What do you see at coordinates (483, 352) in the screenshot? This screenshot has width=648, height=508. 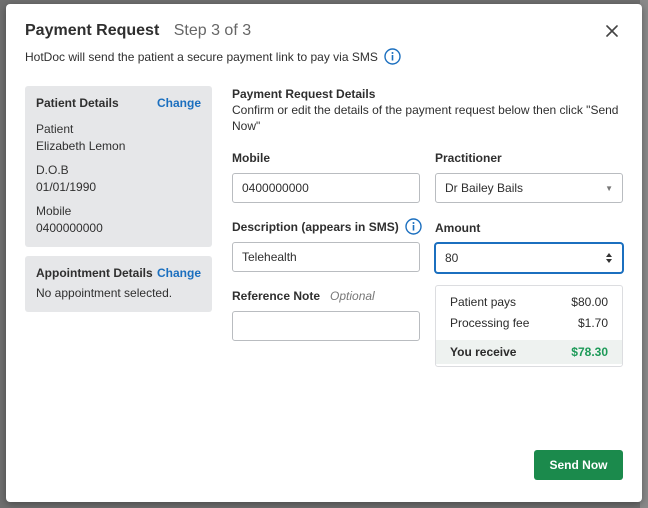 I see `you-receive-label: You receive` at bounding box center [483, 352].